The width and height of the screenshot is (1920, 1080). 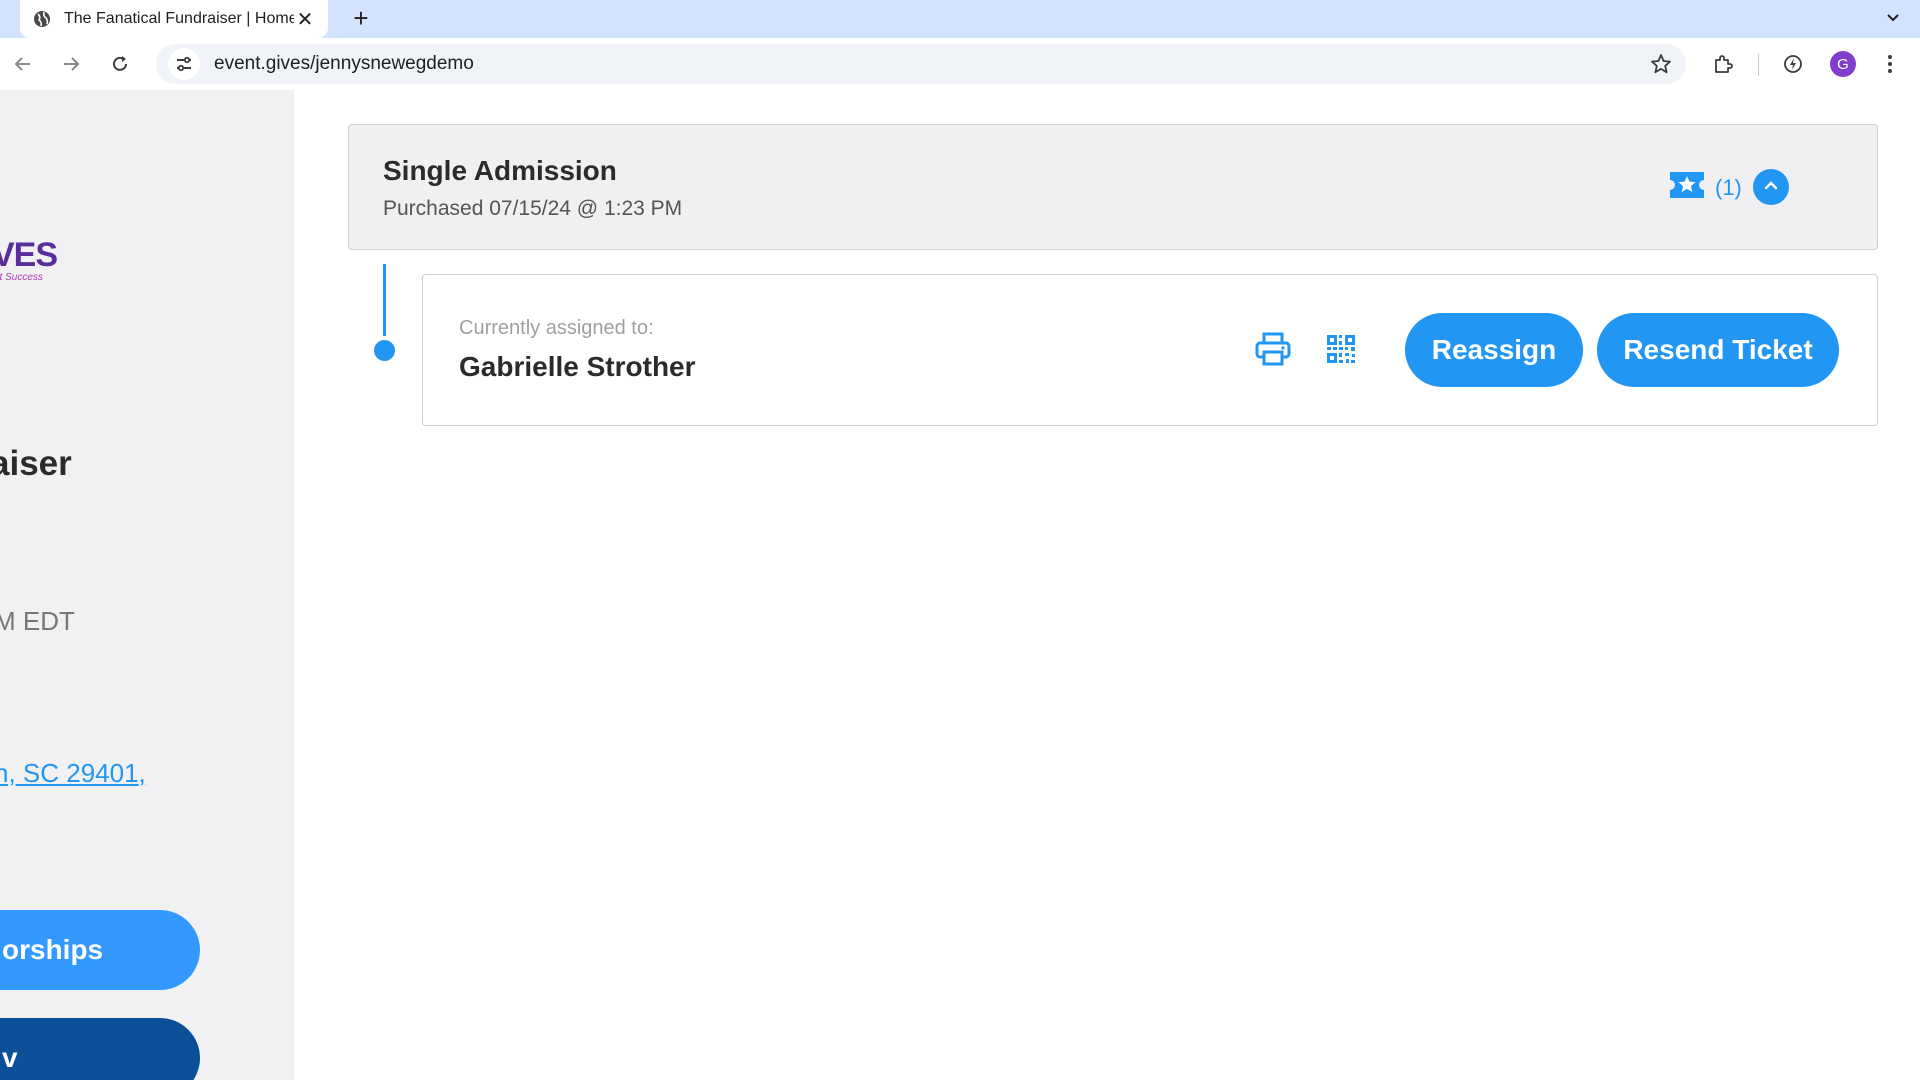 What do you see at coordinates (120, 64) in the screenshot?
I see `reload-icon` at bounding box center [120, 64].